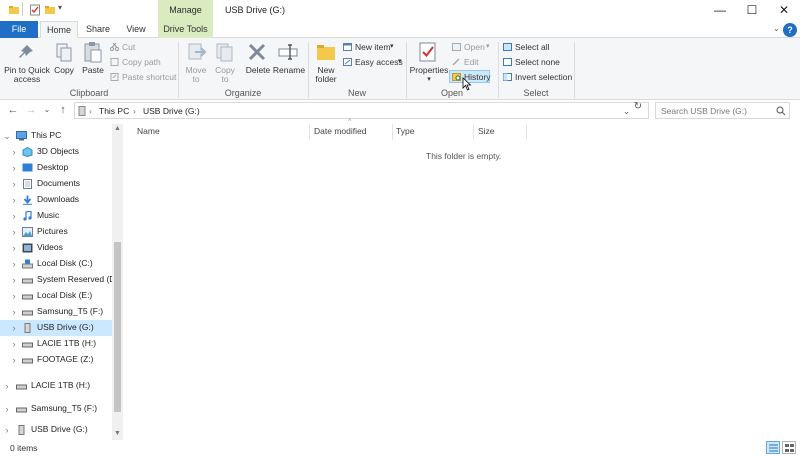  What do you see at coordinates (59, 30) in the screenshot?
I see `tab-home: Home` at bounding box center [59, 30].